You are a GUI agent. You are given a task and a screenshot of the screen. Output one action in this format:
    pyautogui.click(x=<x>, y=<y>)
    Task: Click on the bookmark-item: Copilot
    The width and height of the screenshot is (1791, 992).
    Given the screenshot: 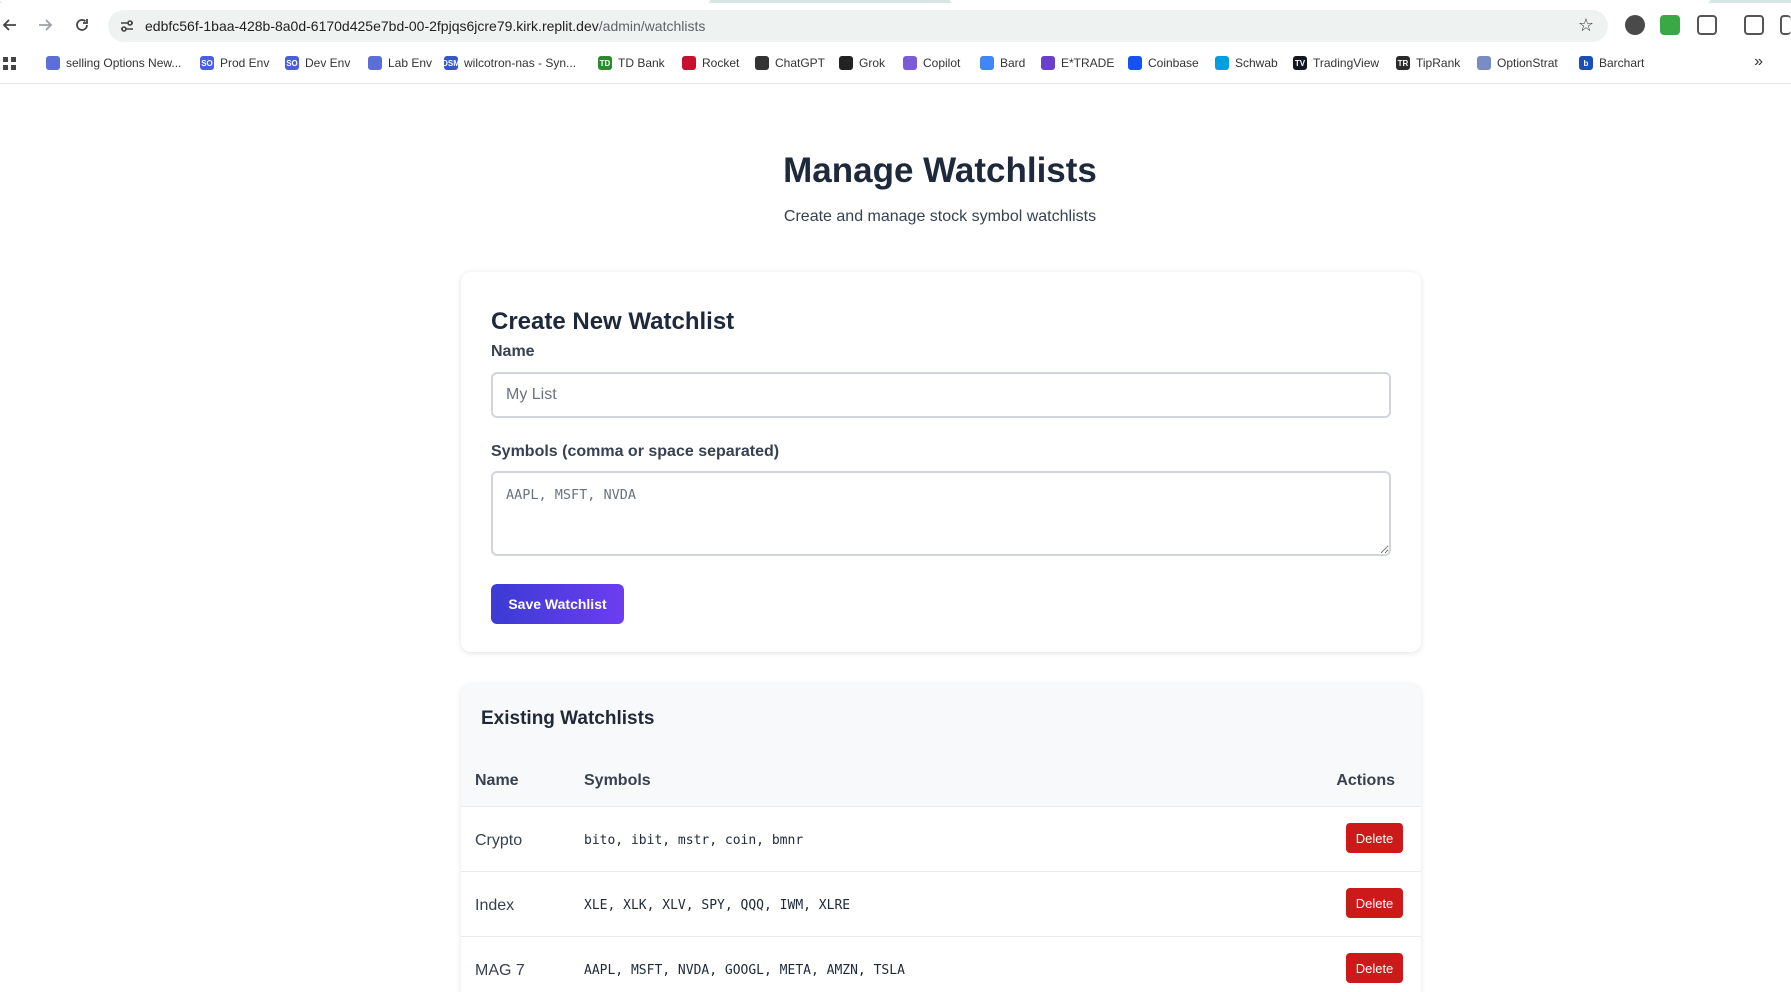 What is the action you would take?
    pyautogui.click(x=931, y=63)
    